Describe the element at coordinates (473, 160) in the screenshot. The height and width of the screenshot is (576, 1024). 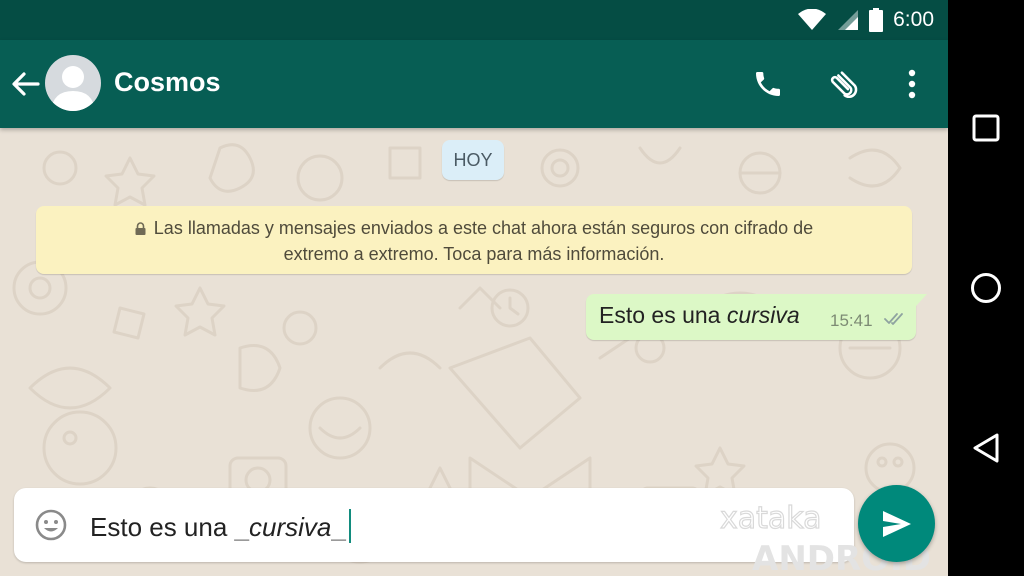
I see `date-divider: HOY` at that location.